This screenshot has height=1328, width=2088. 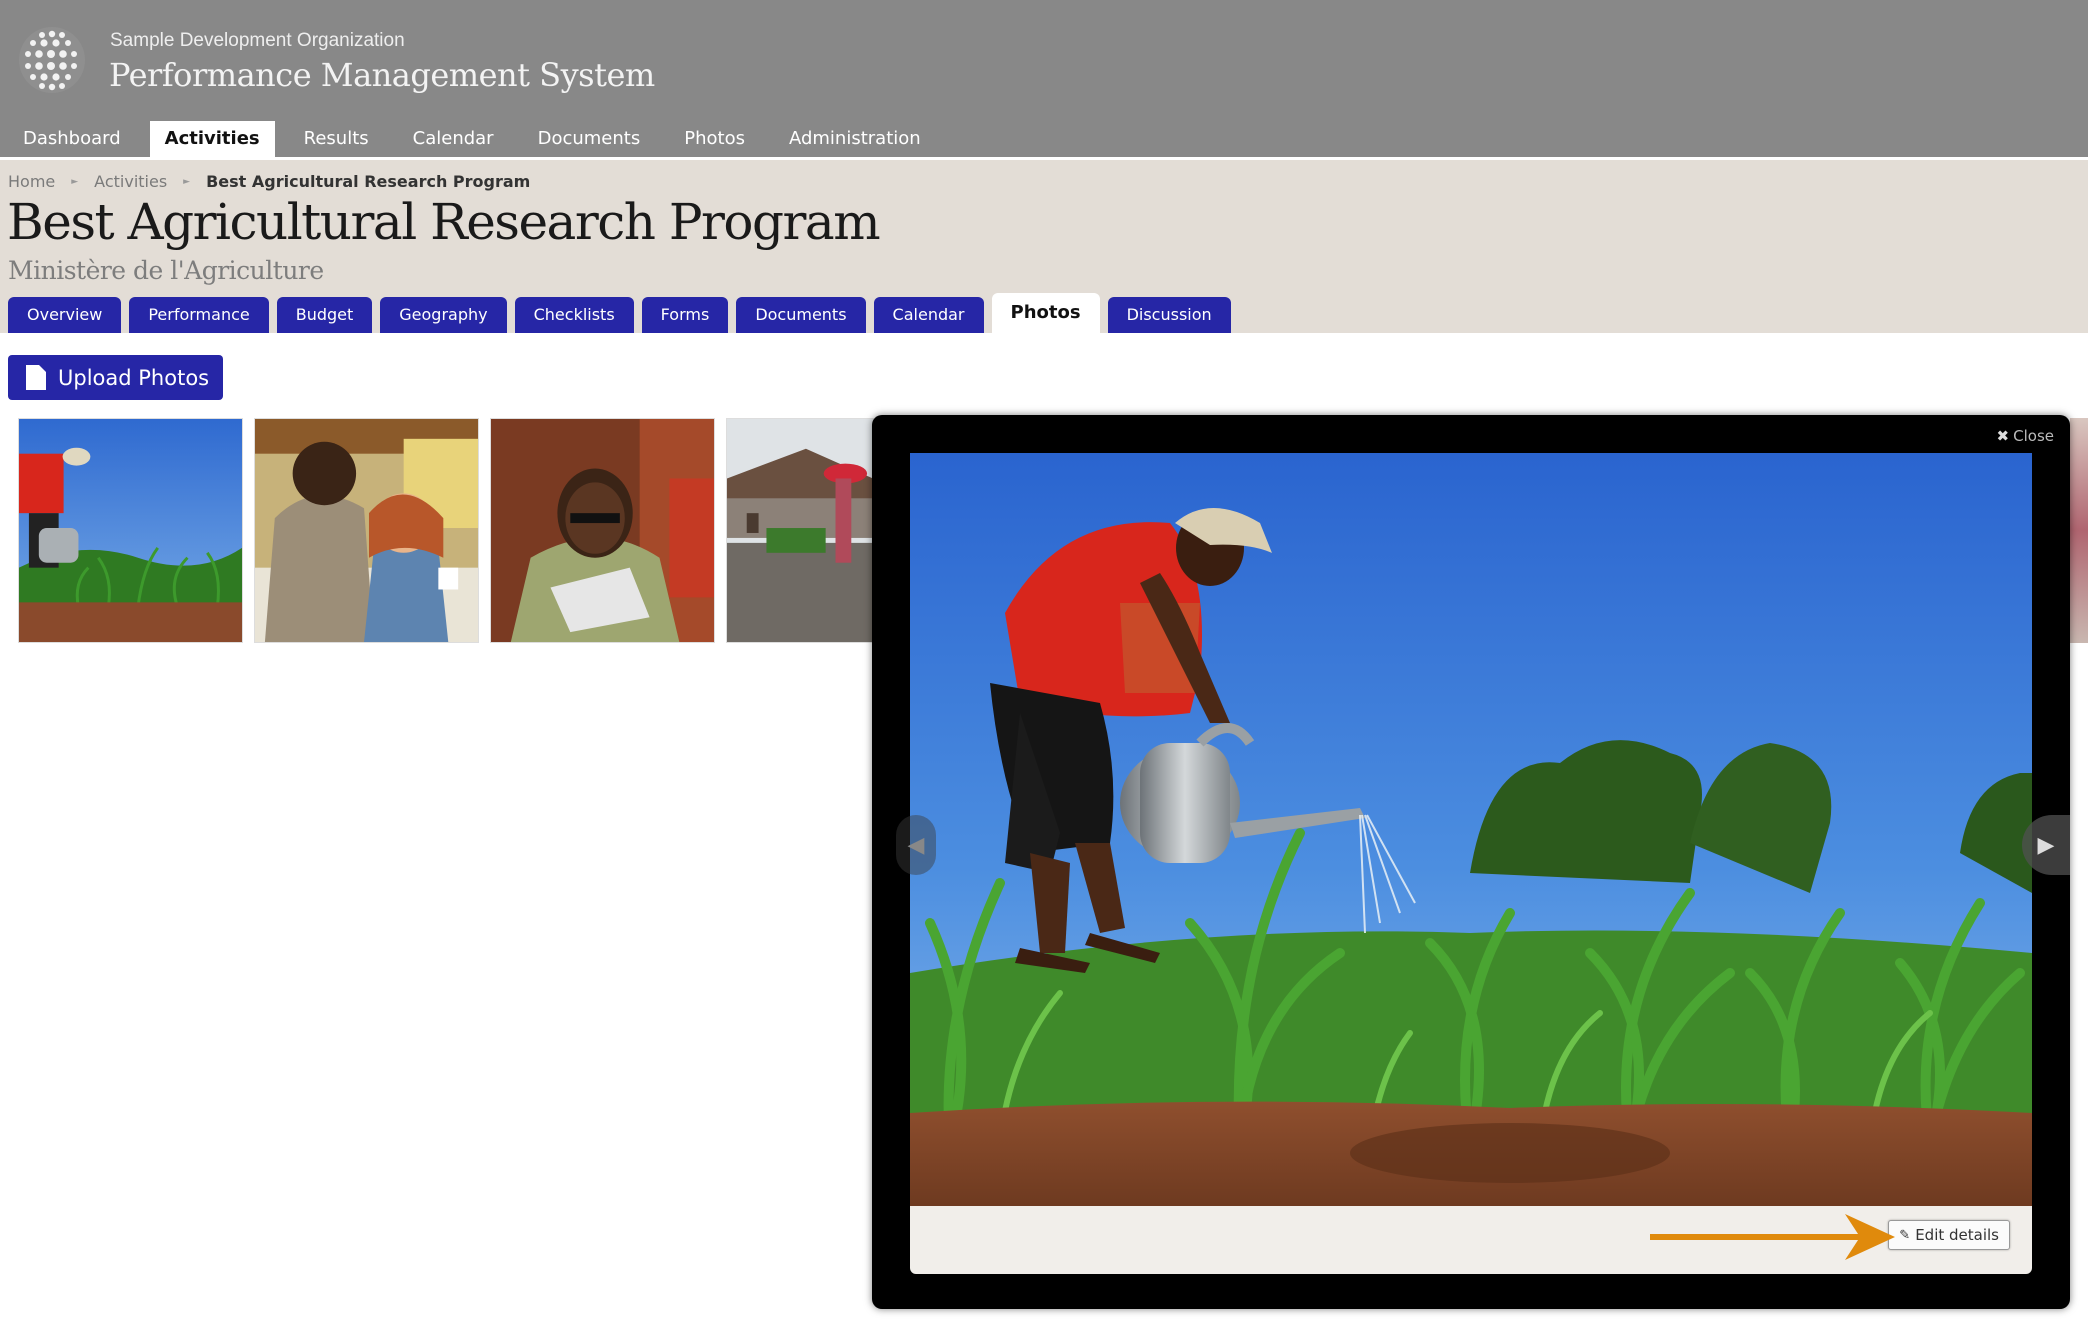 I want to click on tab-geography: Geography, so click(x=443, y=315).